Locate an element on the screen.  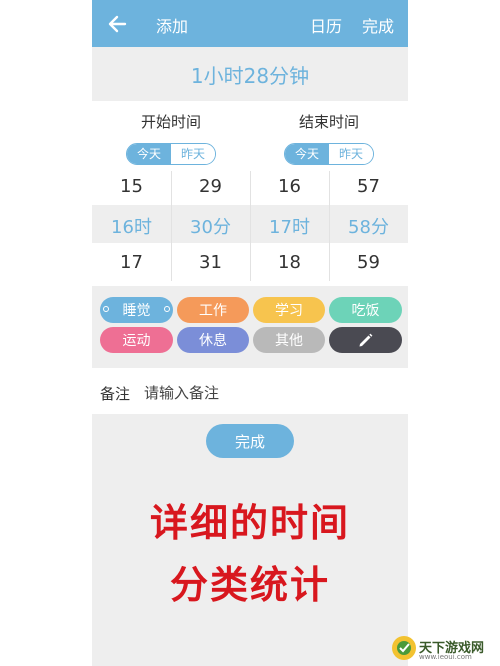
category-study: 学习 is located at coordinates (289, 310).